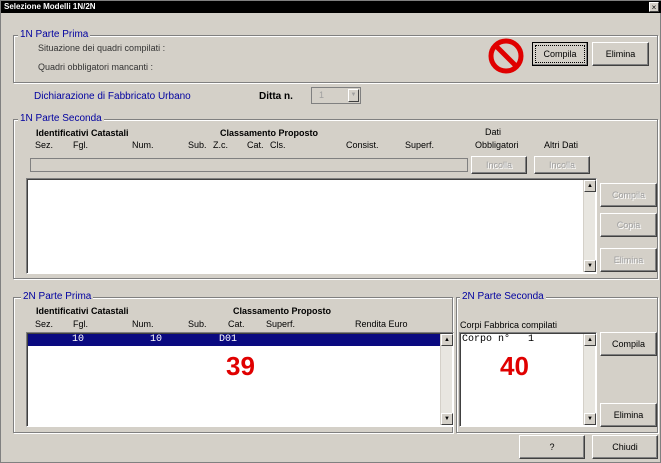 The height and width of the screenshot is (463, 661). What do you see at coordinates (625, 447) in the screenshot?
I see `chiudi-button: Chiudi` at bounding box center [625, 447].